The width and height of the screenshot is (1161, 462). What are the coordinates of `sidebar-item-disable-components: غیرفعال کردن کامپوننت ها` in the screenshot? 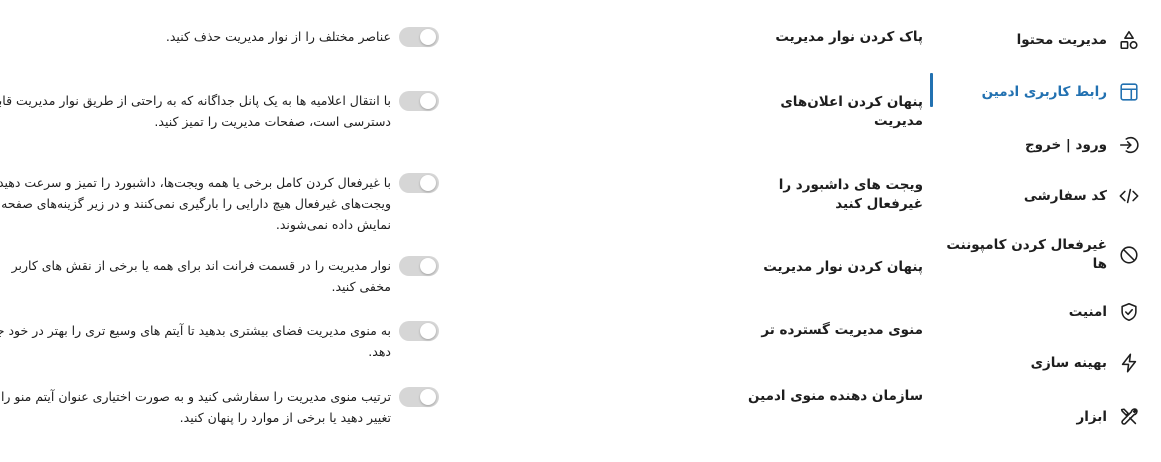 It's located at (1043, 255).